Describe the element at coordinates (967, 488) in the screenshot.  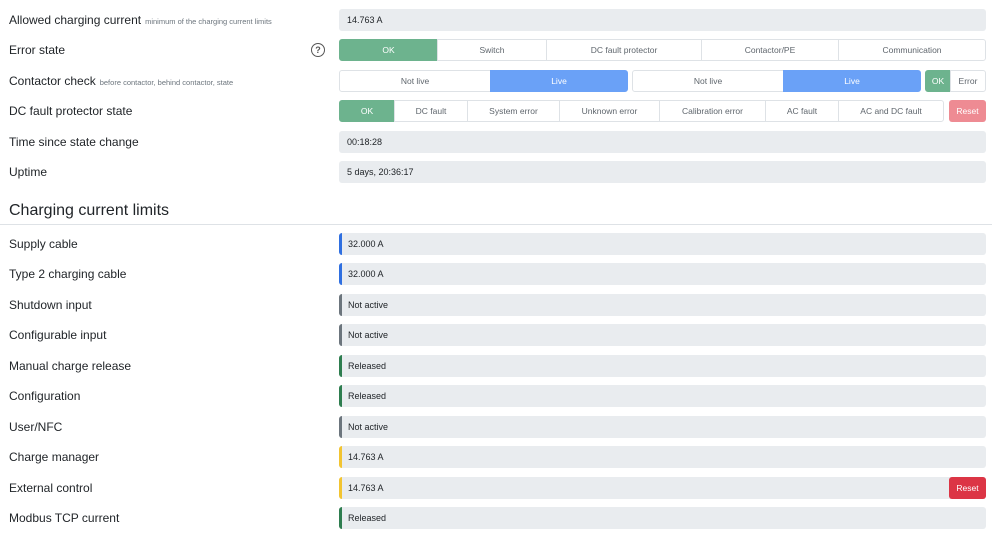
I see `external-control-reset-button: Reset` at that location.